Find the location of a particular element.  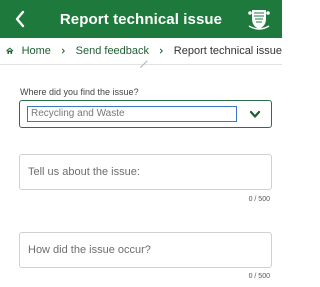

issue-description-placeholder: Tell us about the issue: is located at coordinates (84, 172).